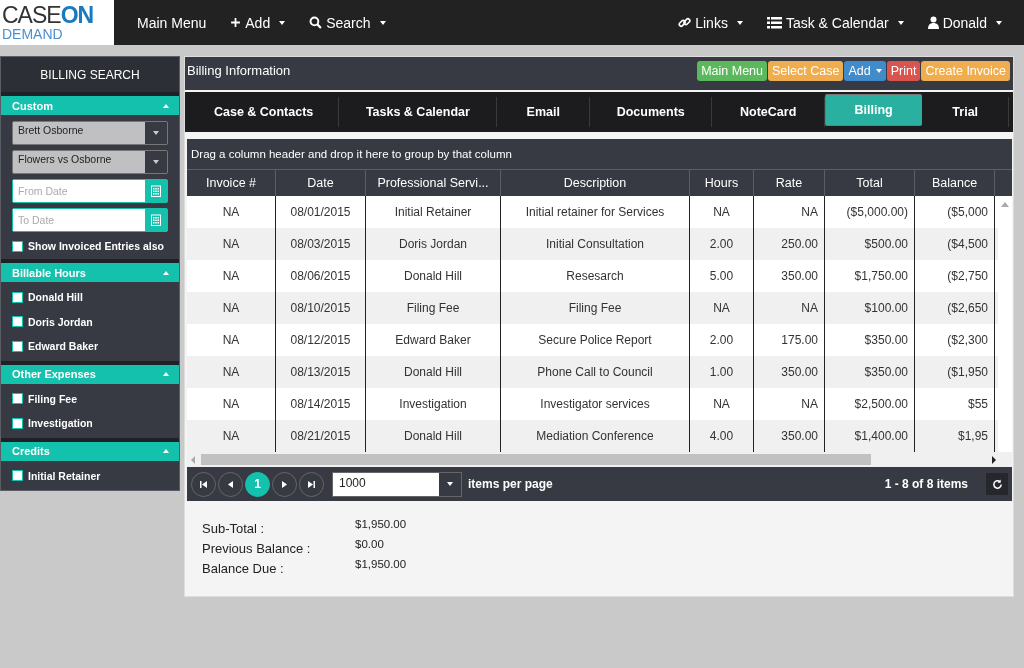 This screenshot has width=1024, height=668. What do you see at coordinates (57, 22) in the screenshot?
I see `logo: CASEON DEMAND` at bounding box center [57, 22].